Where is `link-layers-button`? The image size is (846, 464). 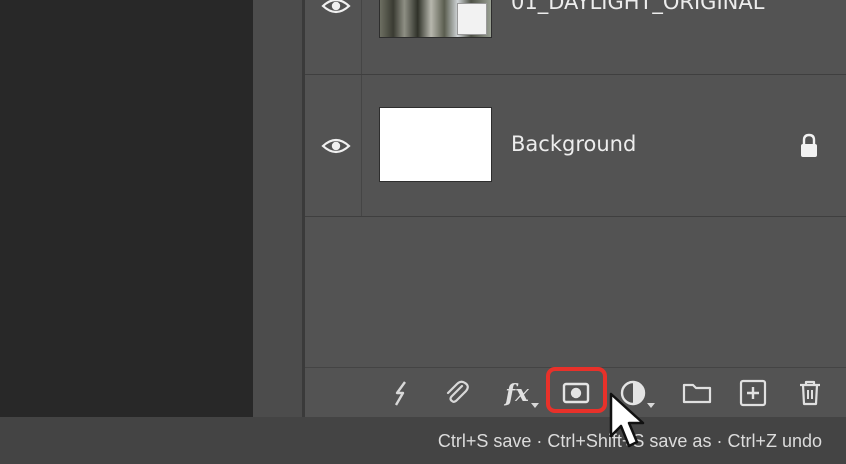
link-layers-button is located at coordinates (401, 393).